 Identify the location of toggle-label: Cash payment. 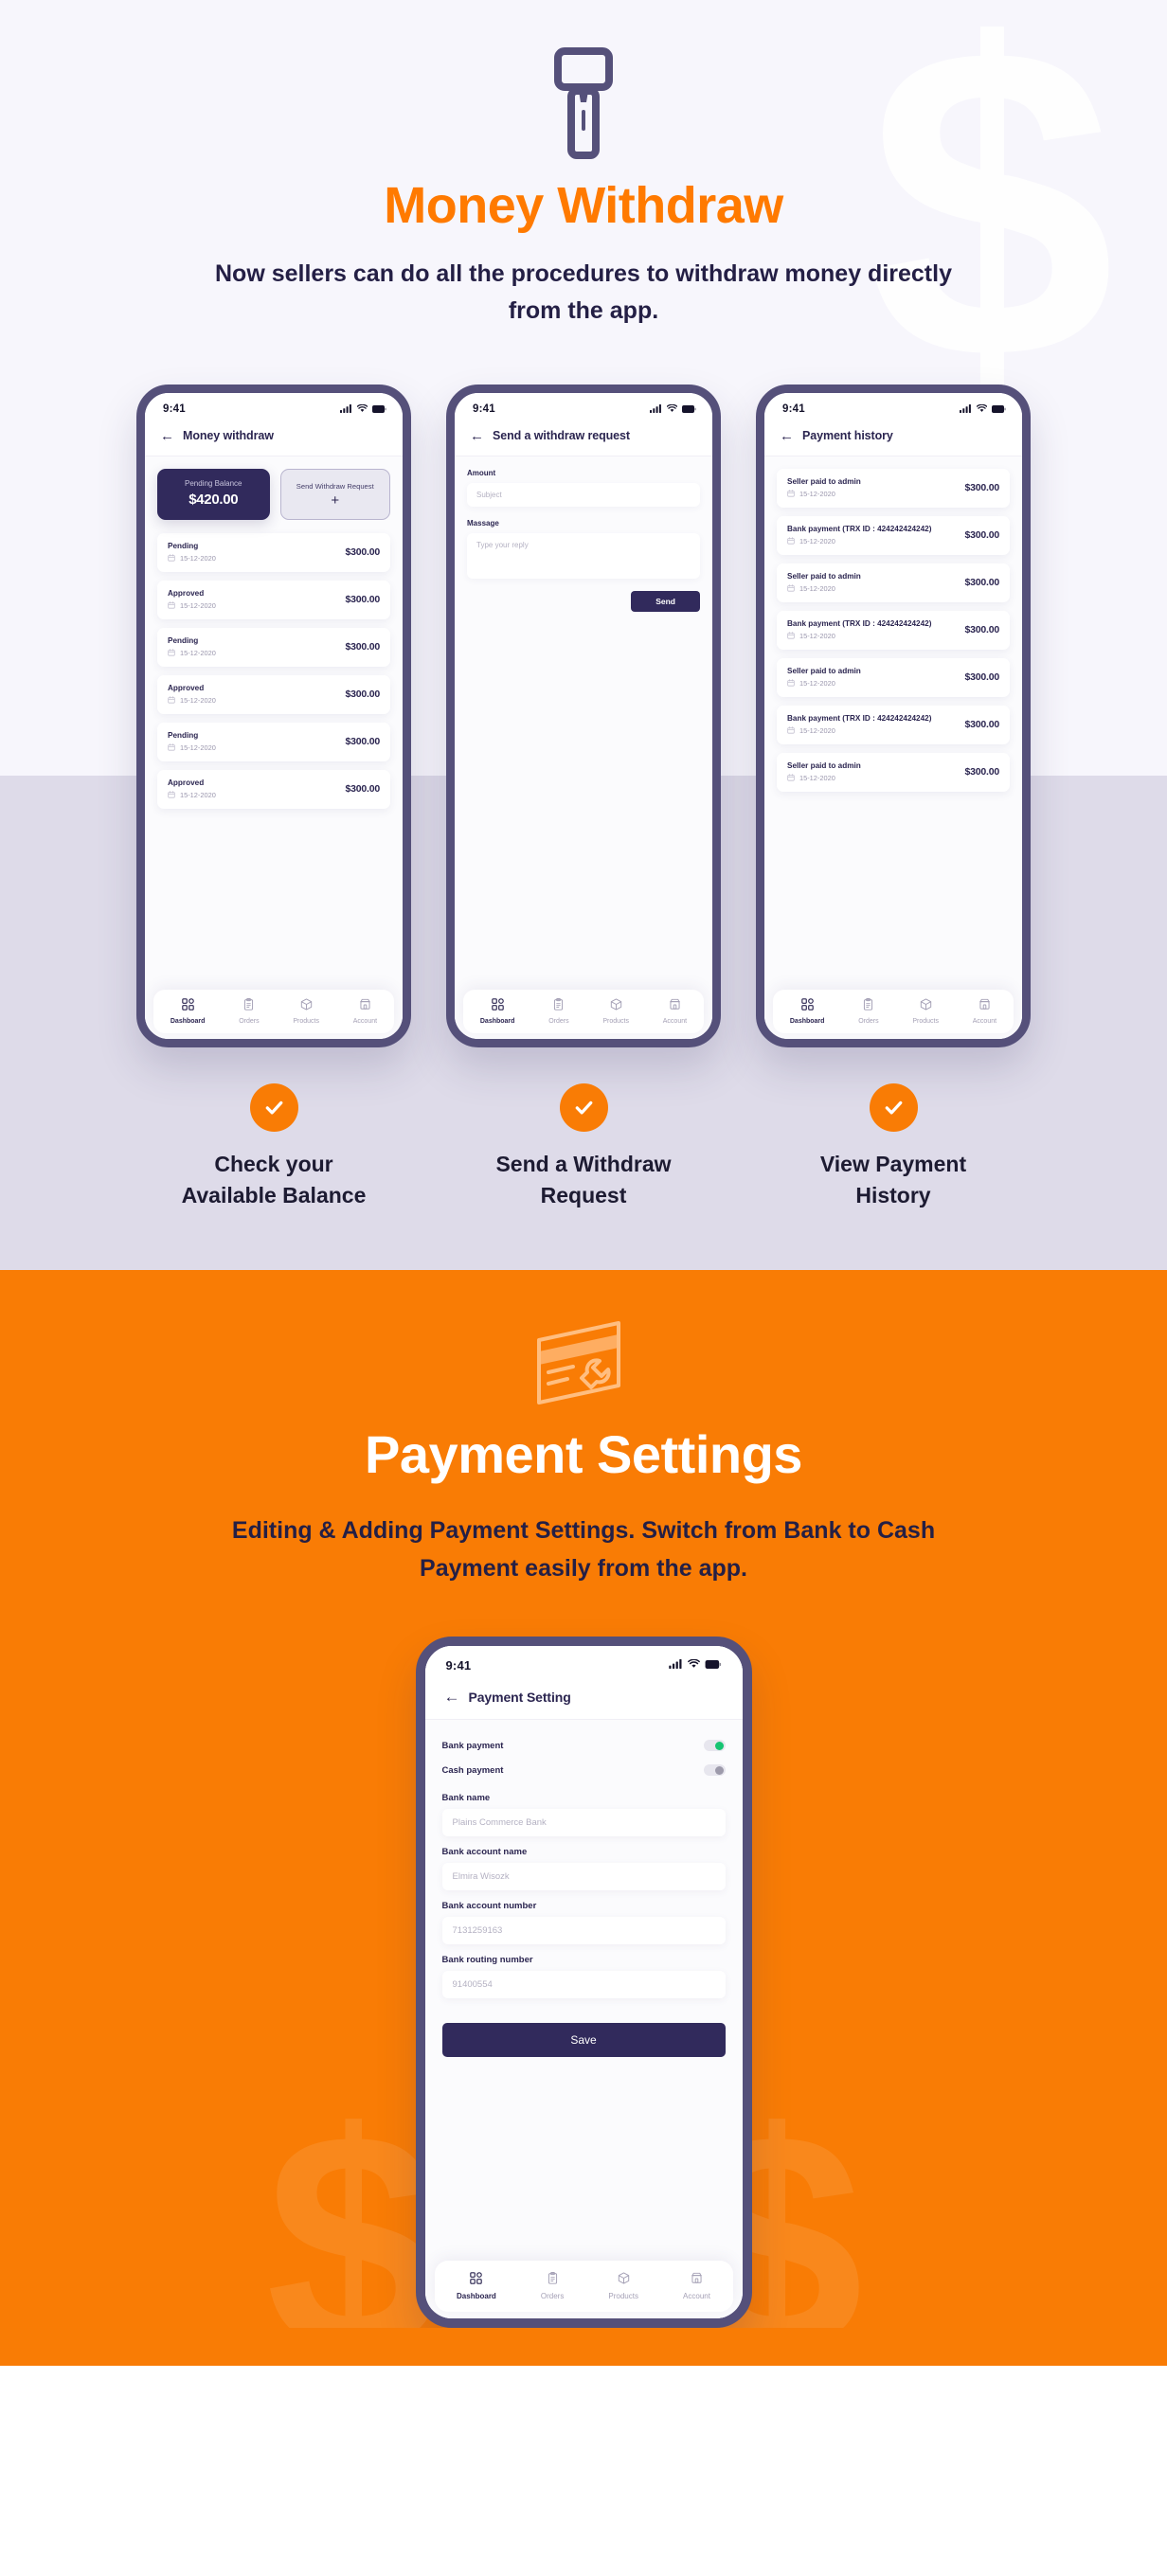
(473, 1770).